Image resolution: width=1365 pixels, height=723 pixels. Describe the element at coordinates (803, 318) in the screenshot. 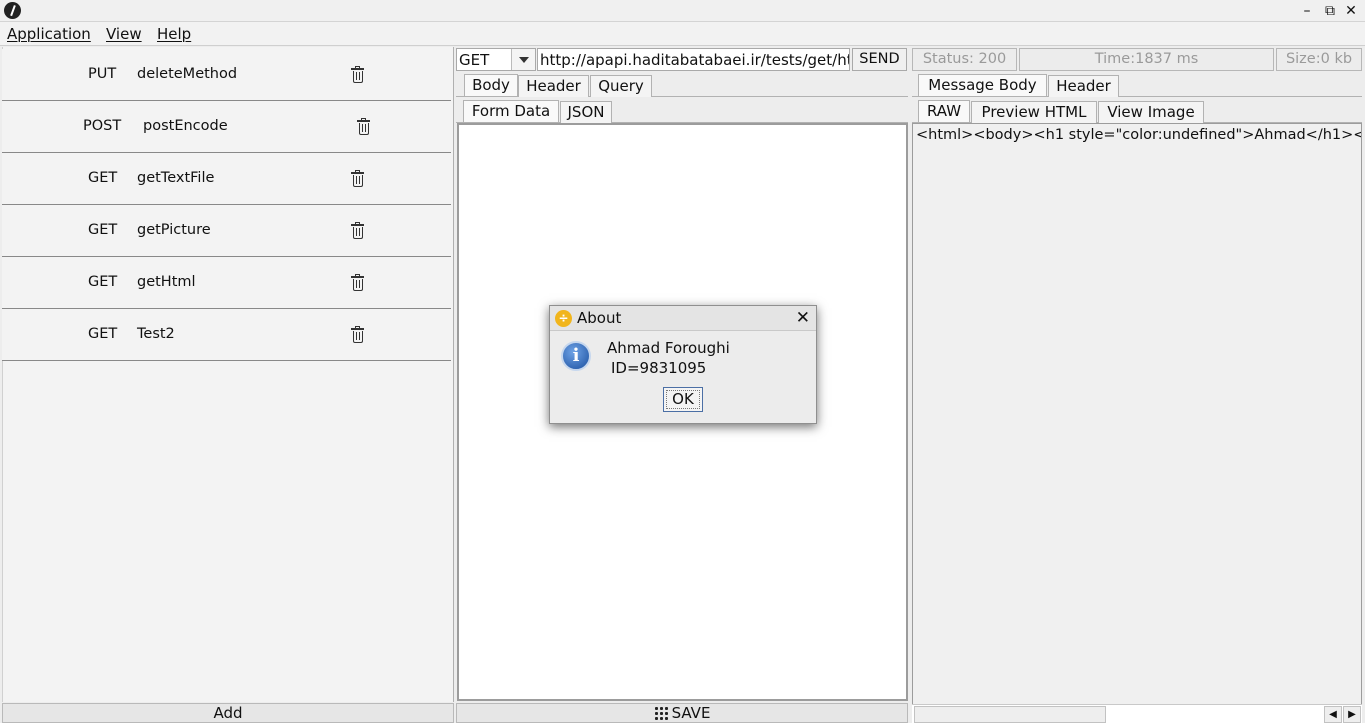

I see `dialog-close-icon: ✕` at that location.